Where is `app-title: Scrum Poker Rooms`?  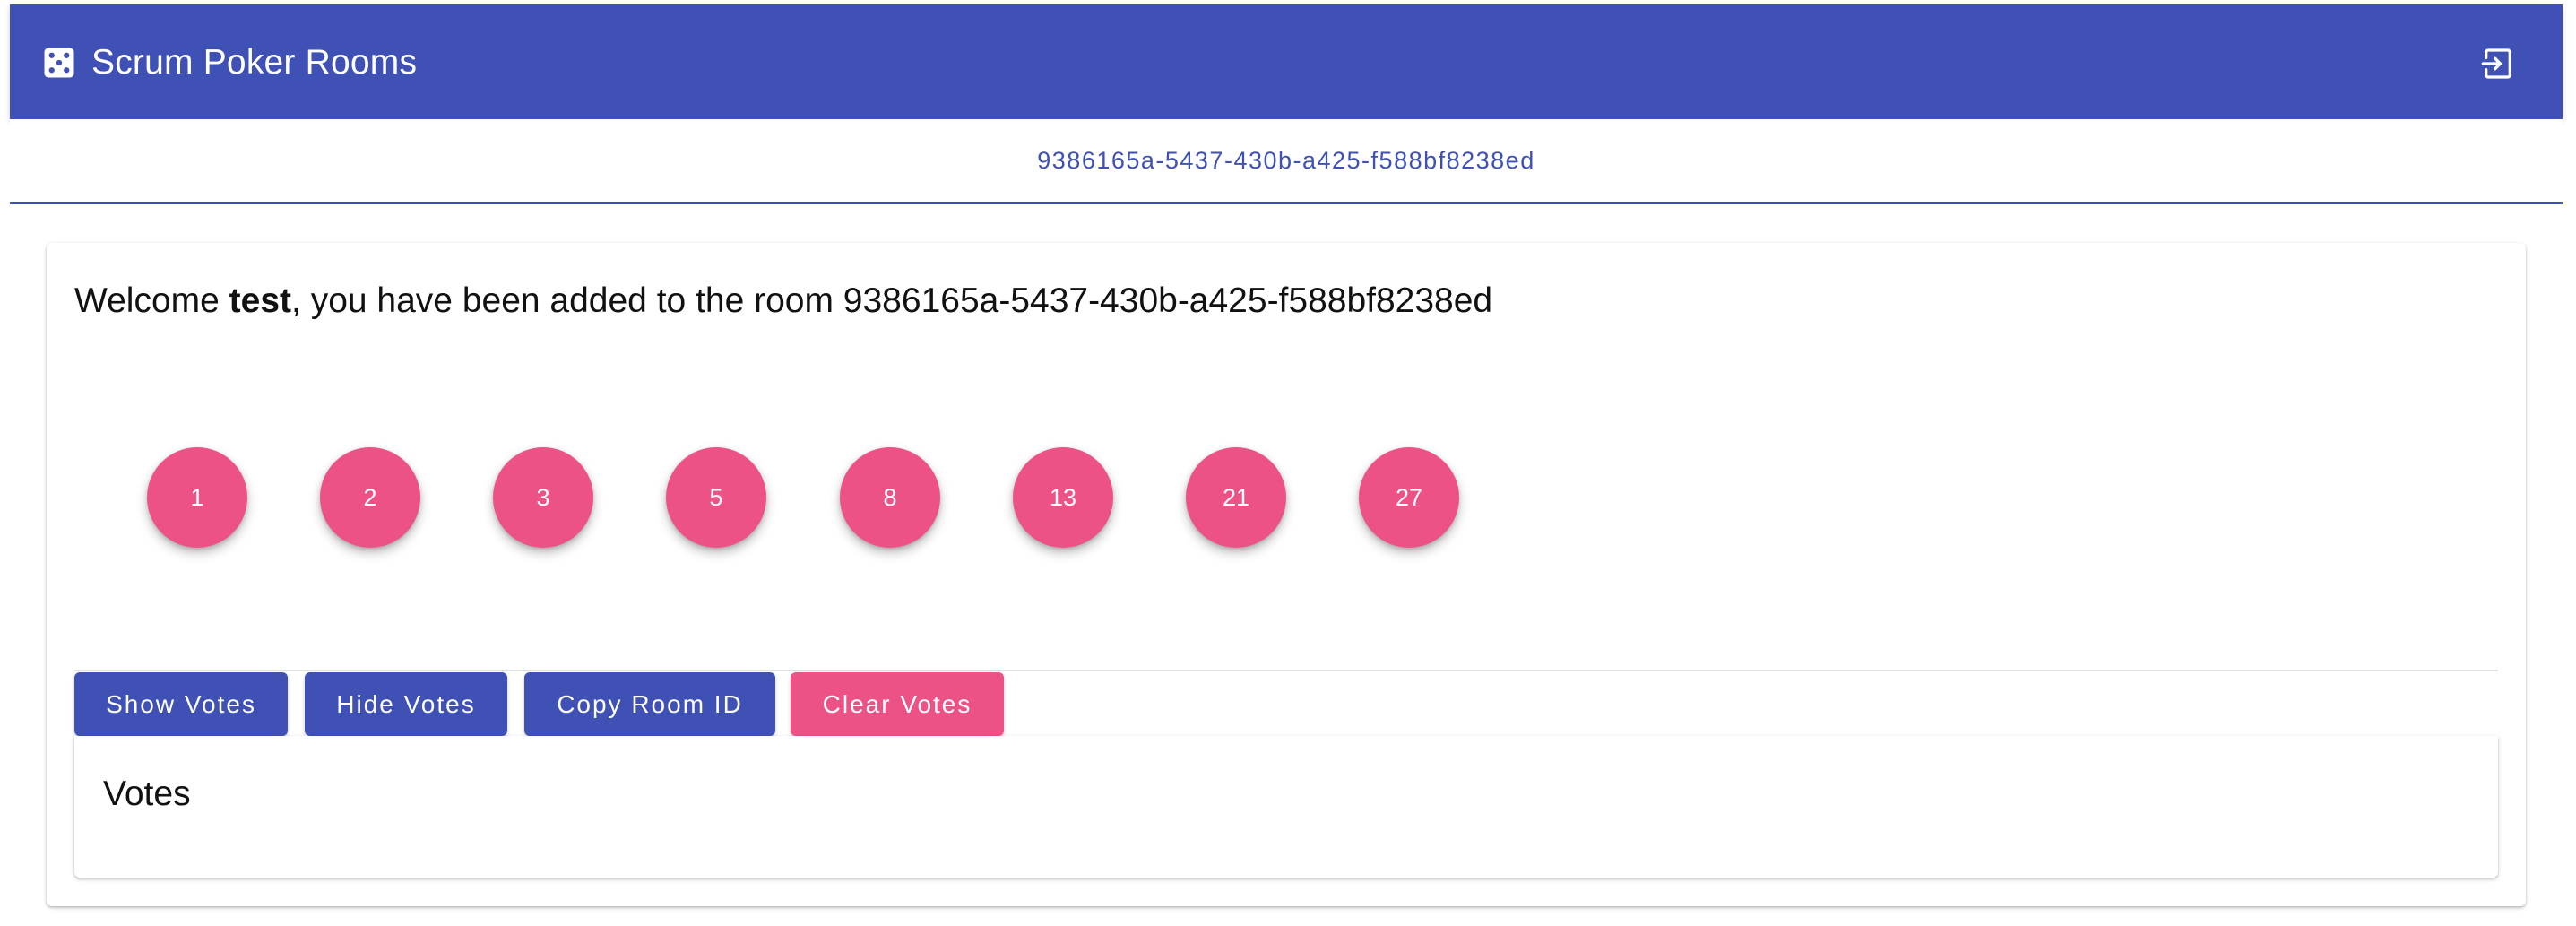 app-title: Scrum Poker Rooms is located at coordinates (254, 62).